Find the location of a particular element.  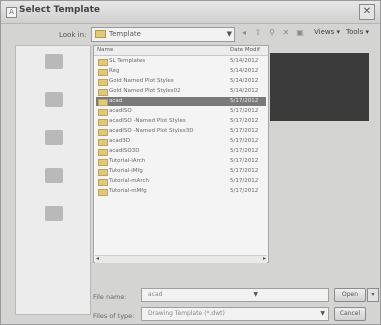

file-row: acad3D 5/17/2012 is located at coordinates (181, 141).